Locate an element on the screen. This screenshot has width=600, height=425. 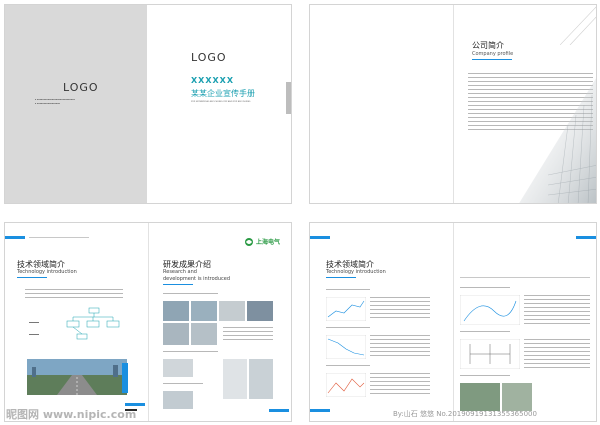
company-title: 公司简介 is located at coordinates (488, 45).